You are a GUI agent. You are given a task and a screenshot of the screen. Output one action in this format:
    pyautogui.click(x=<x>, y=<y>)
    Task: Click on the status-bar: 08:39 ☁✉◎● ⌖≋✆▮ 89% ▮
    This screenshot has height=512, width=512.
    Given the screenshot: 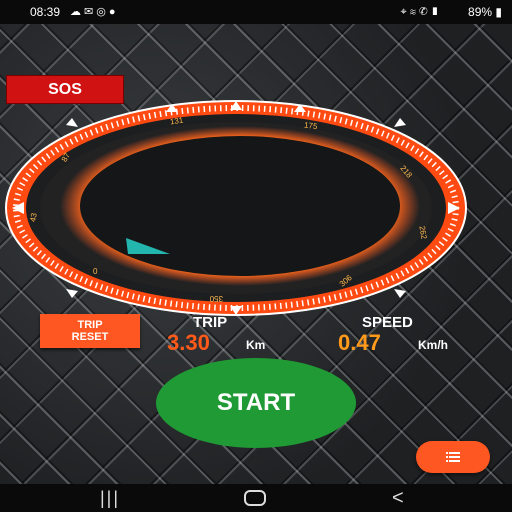 What is the action you would take?
    pyautogui.click(x=256, y=12)
    